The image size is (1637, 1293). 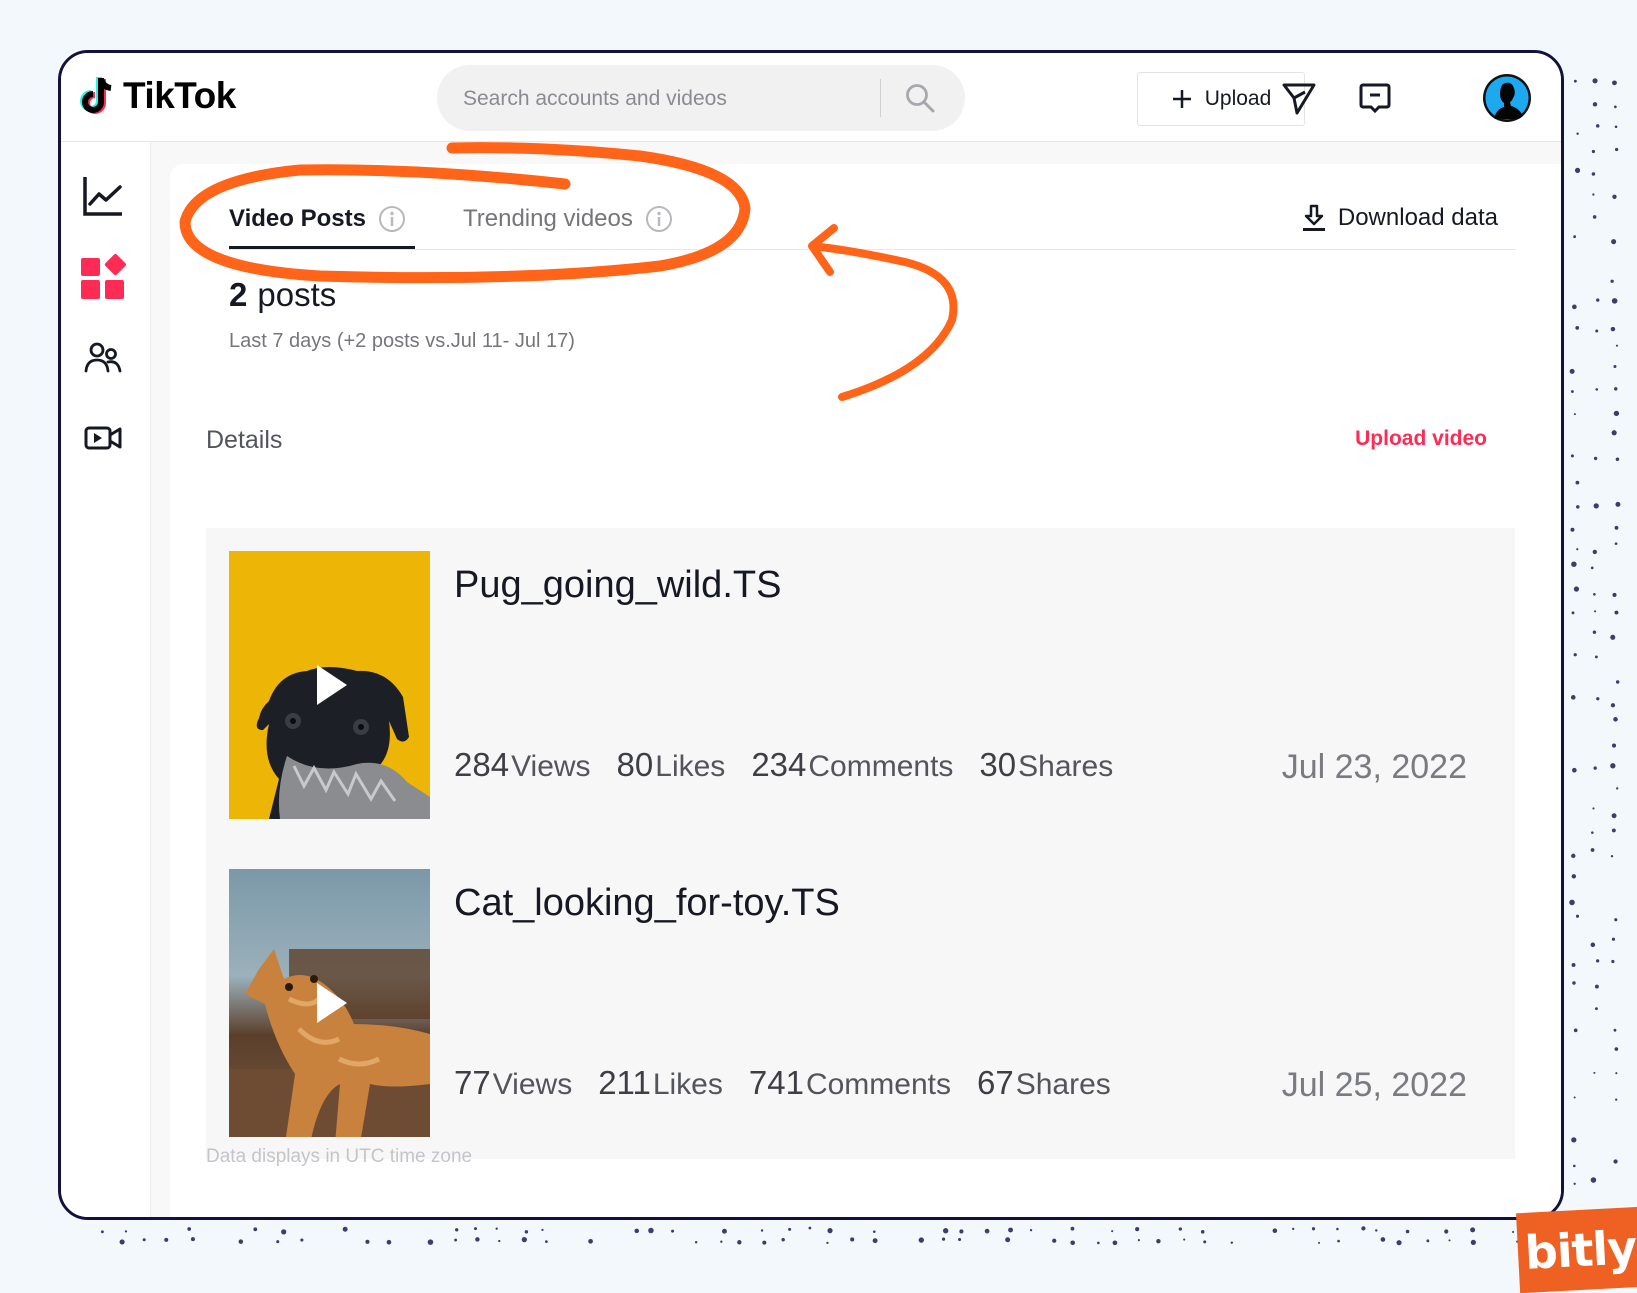 What do you see at coordinates (1421, 439) in the screenshot?
I see `upload-video-link: Upload video` at bounding box center [1421, 439].